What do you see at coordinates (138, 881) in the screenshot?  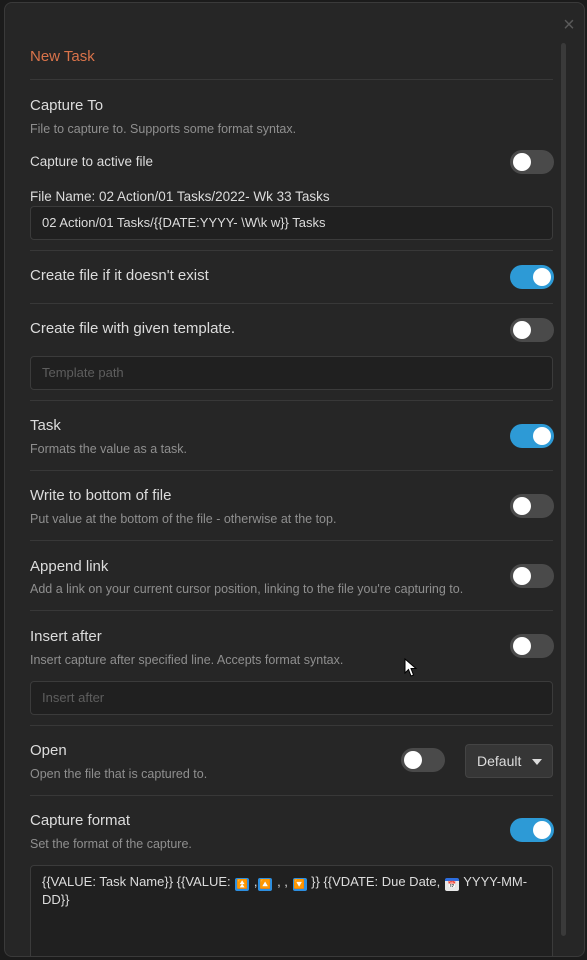 I see `format-text: {{VALUE: Task Name}} {{VALUE:` at bounding box center [138, 881].